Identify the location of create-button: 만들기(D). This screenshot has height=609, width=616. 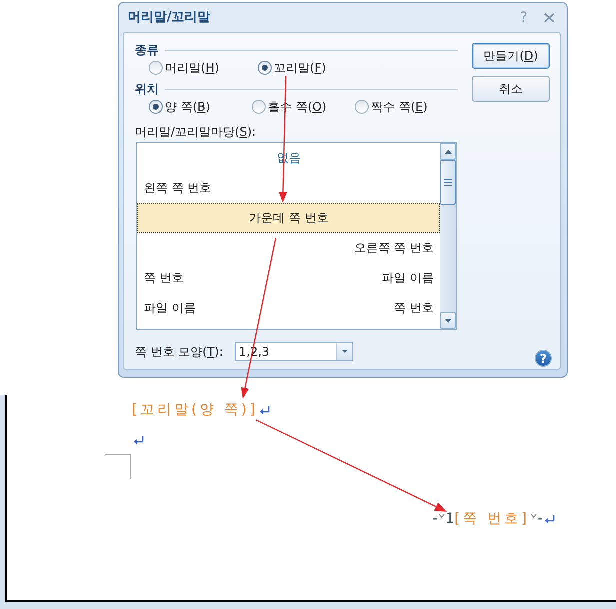
(511, 56).